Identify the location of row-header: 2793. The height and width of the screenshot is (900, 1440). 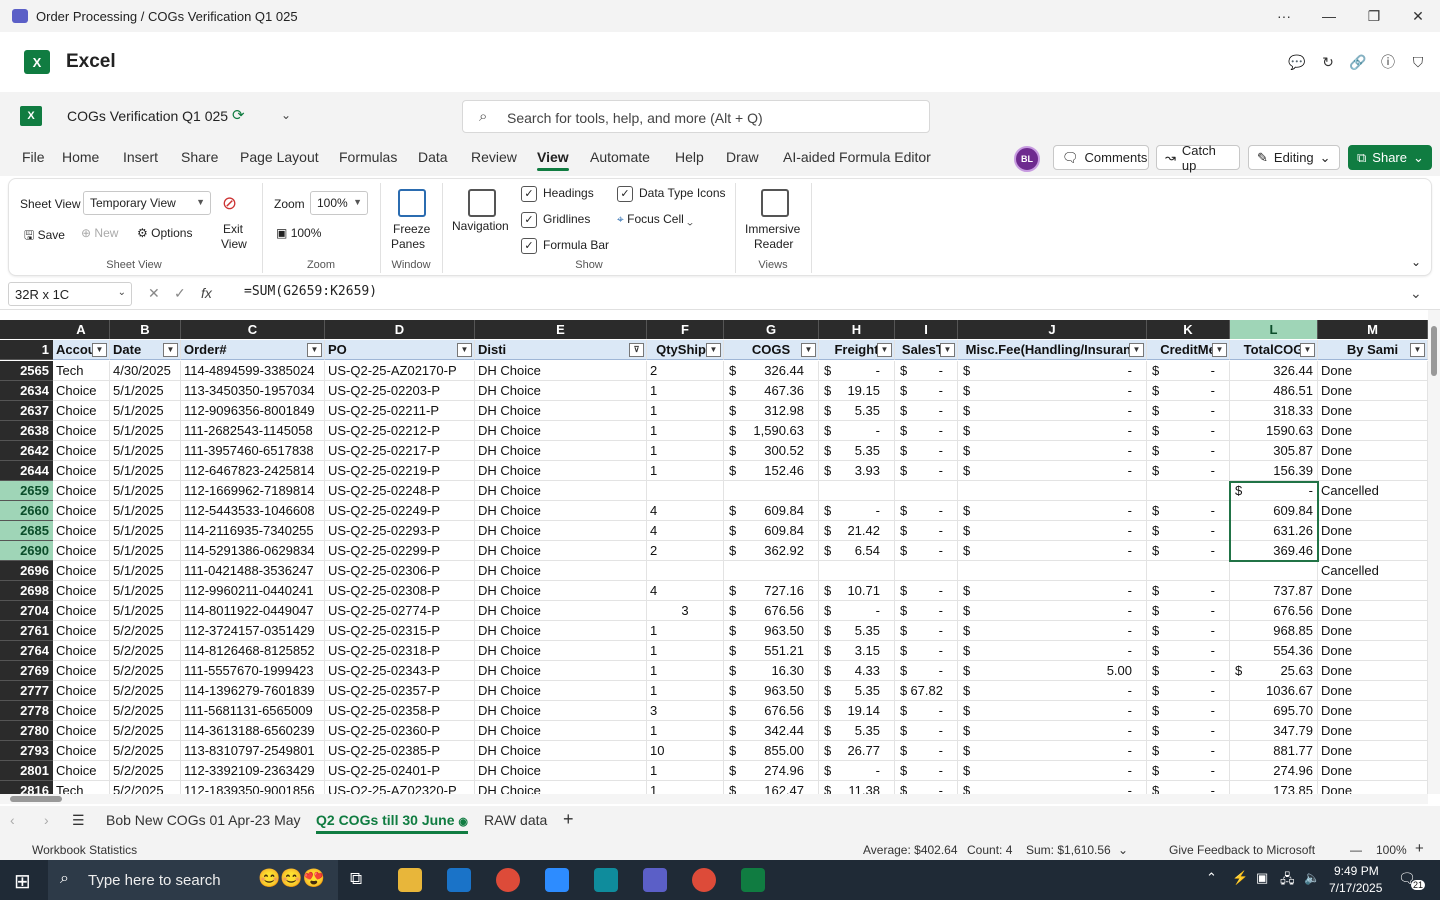
(26, 751).